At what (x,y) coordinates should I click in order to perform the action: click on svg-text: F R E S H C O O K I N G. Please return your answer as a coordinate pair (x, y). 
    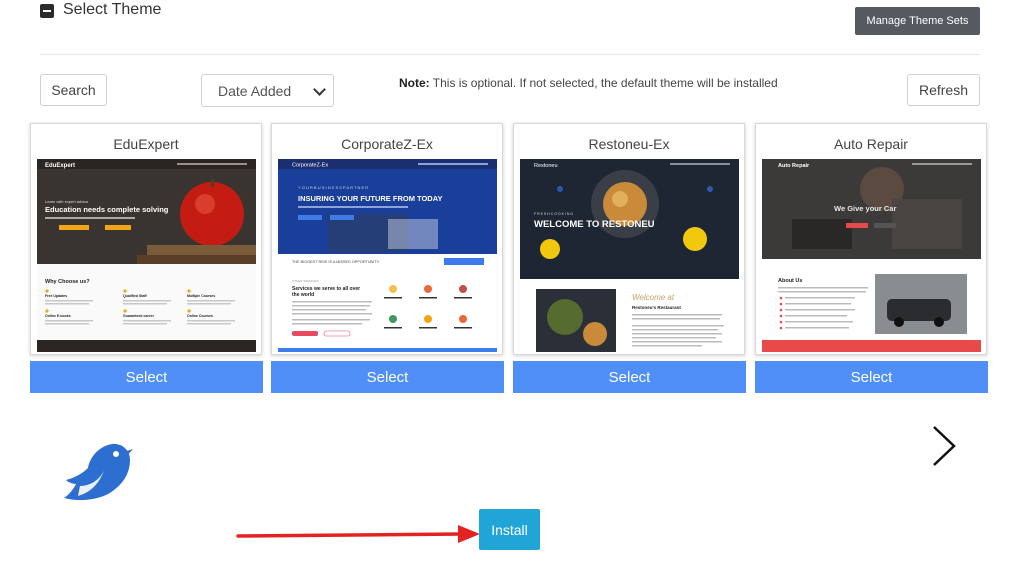
    Looking at the image, I should click on (553, 214).